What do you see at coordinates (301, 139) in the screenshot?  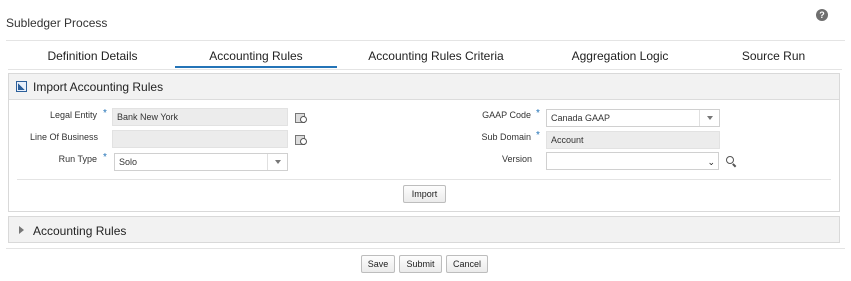 I see `line-of-business-lookup-icon` at bounding box center [301, 139].